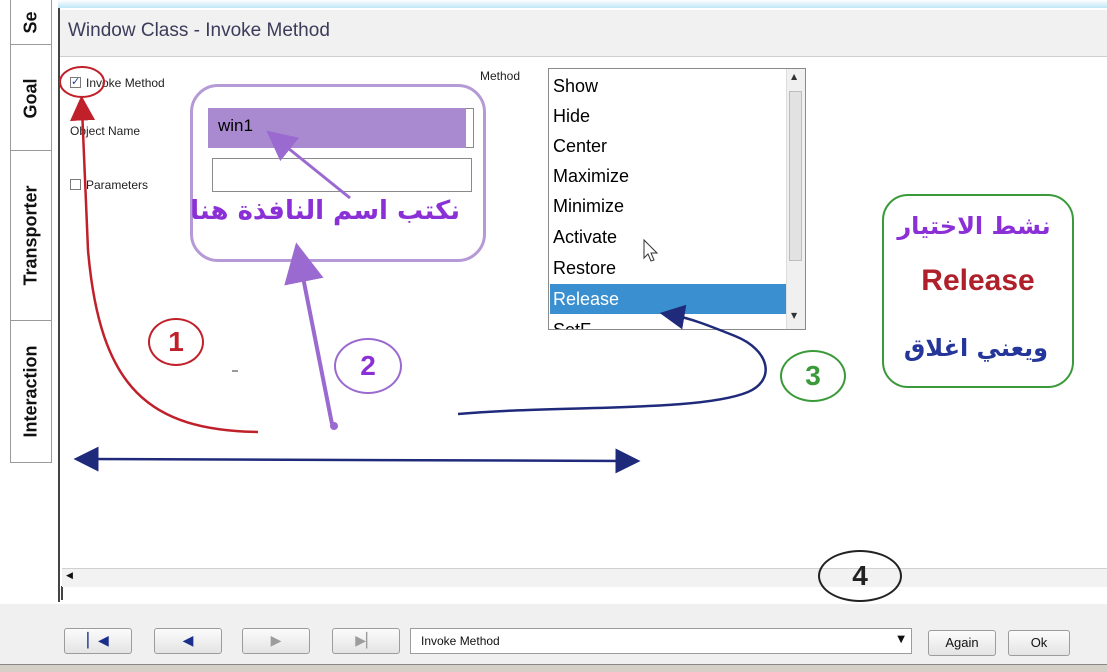  I want to click on next-record-button: ▶, so click(276, 641).